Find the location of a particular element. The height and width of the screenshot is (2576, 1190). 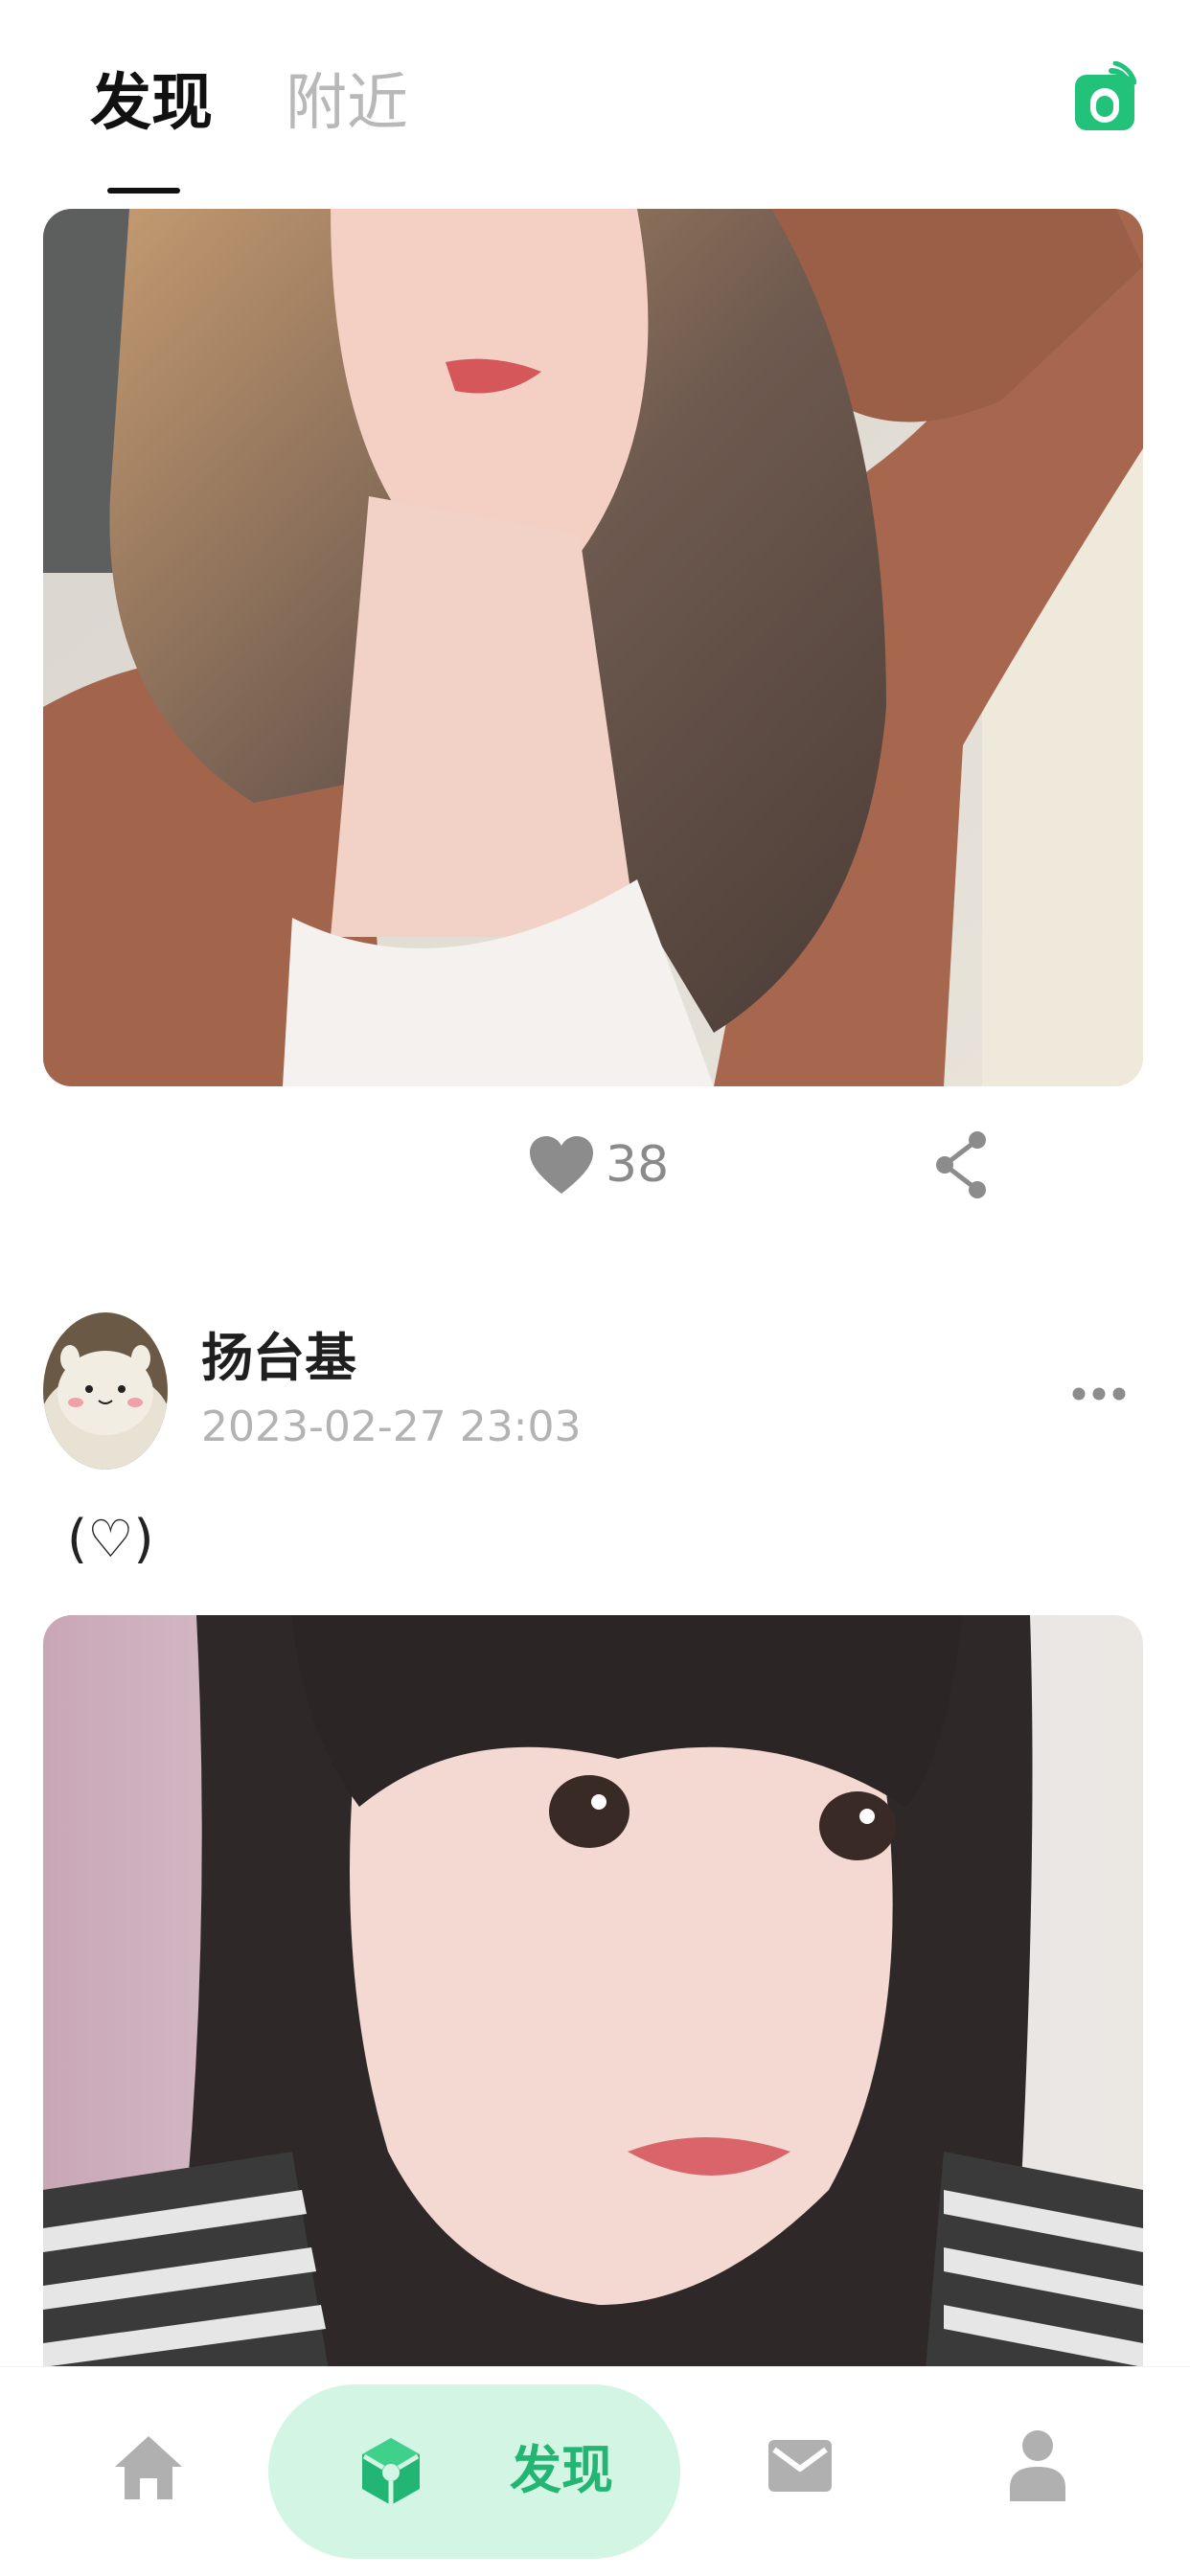

person-icon is located at coordinates (1038, 2464).